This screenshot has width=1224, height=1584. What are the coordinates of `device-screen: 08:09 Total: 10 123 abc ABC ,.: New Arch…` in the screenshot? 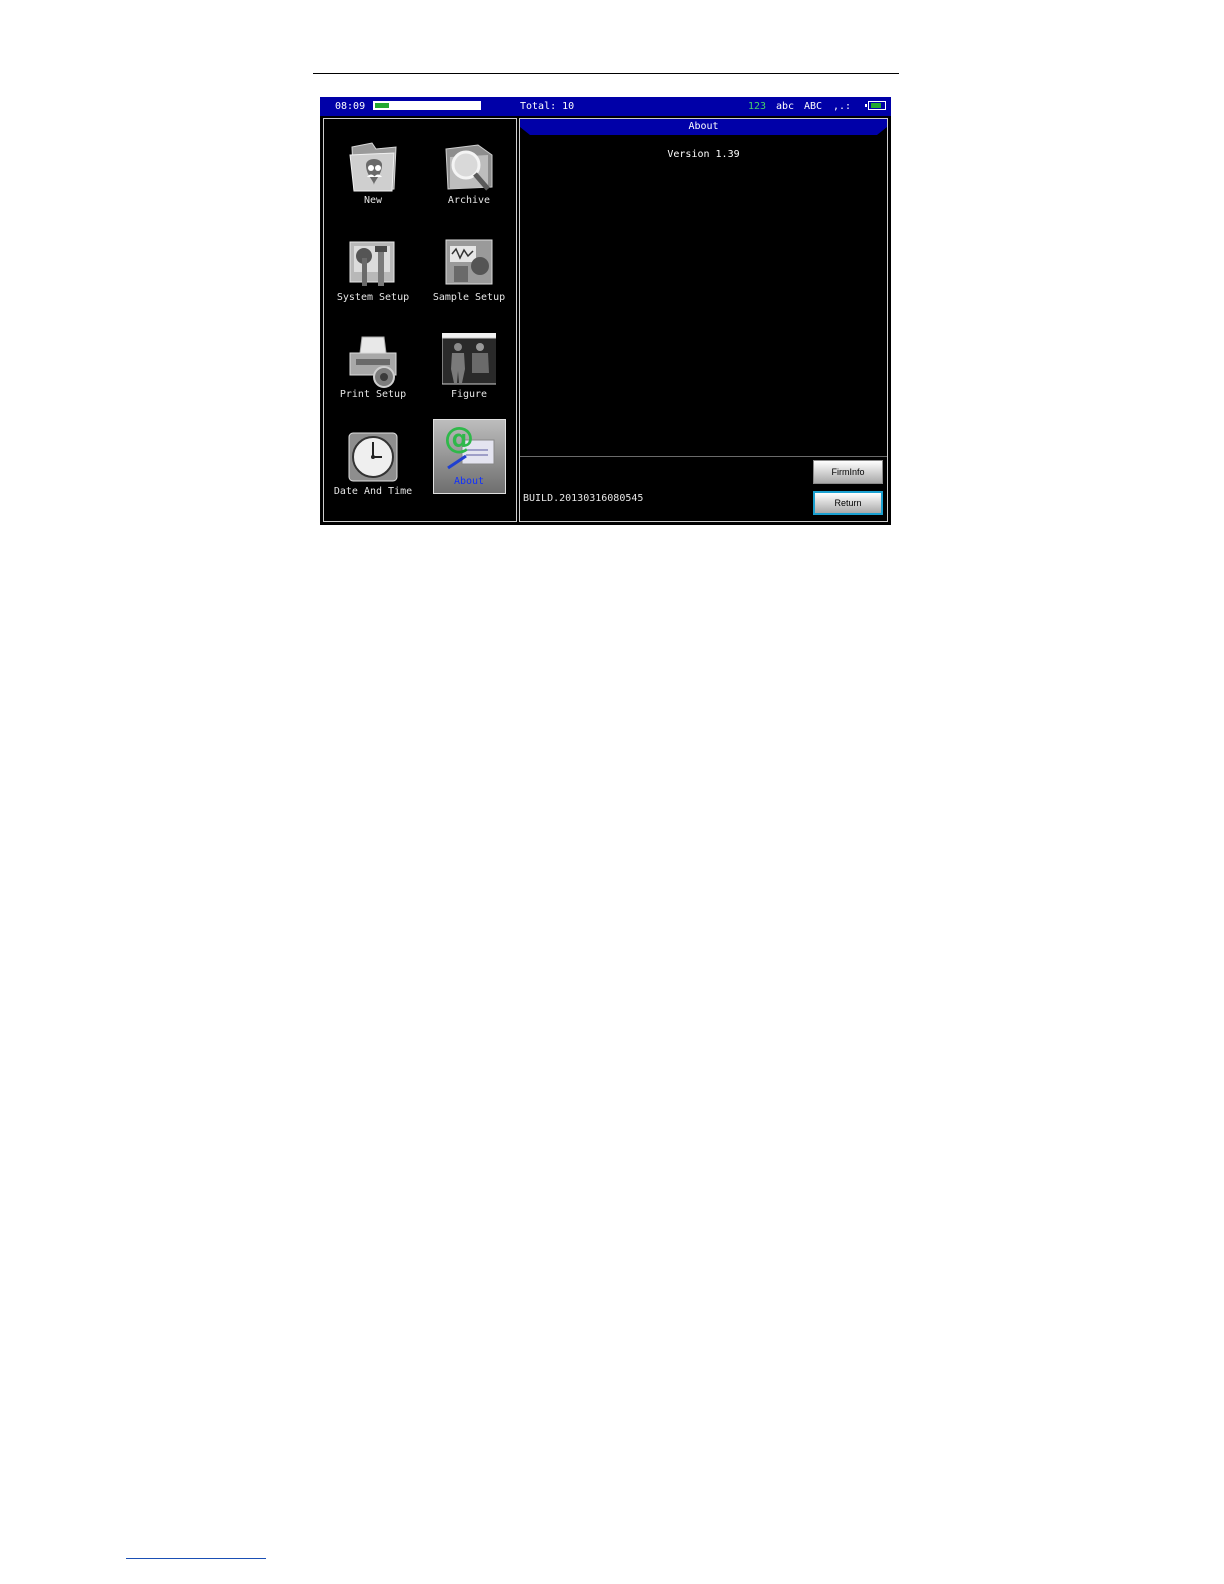 It's located at (605, 311).